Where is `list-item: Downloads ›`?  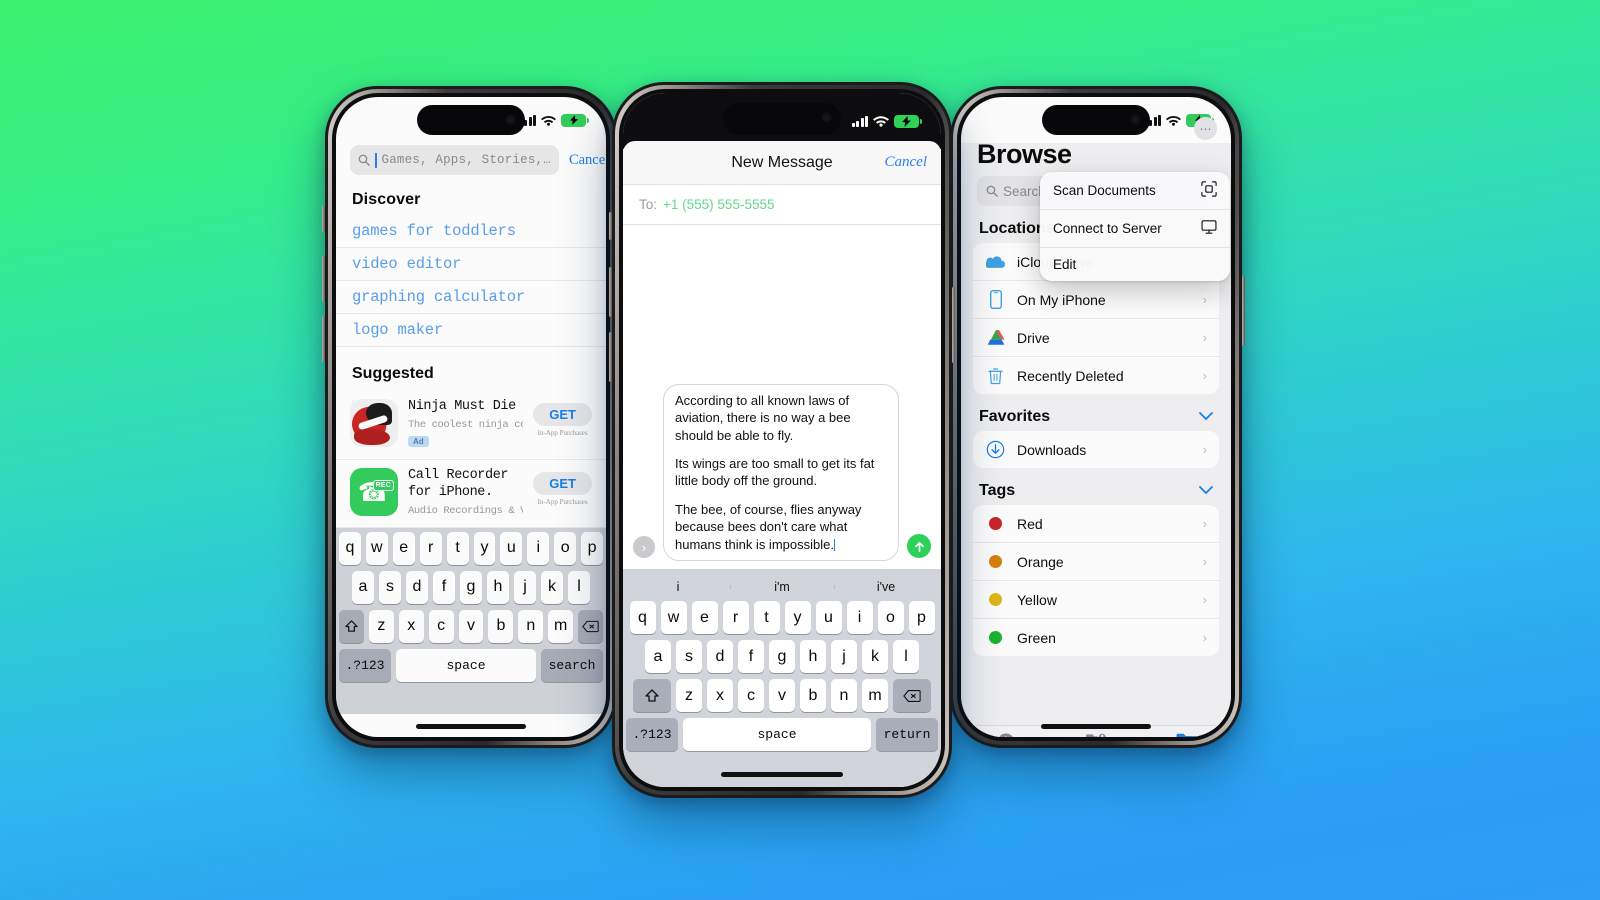 list-item: Downloads › is located at coordinates (1096, 449).